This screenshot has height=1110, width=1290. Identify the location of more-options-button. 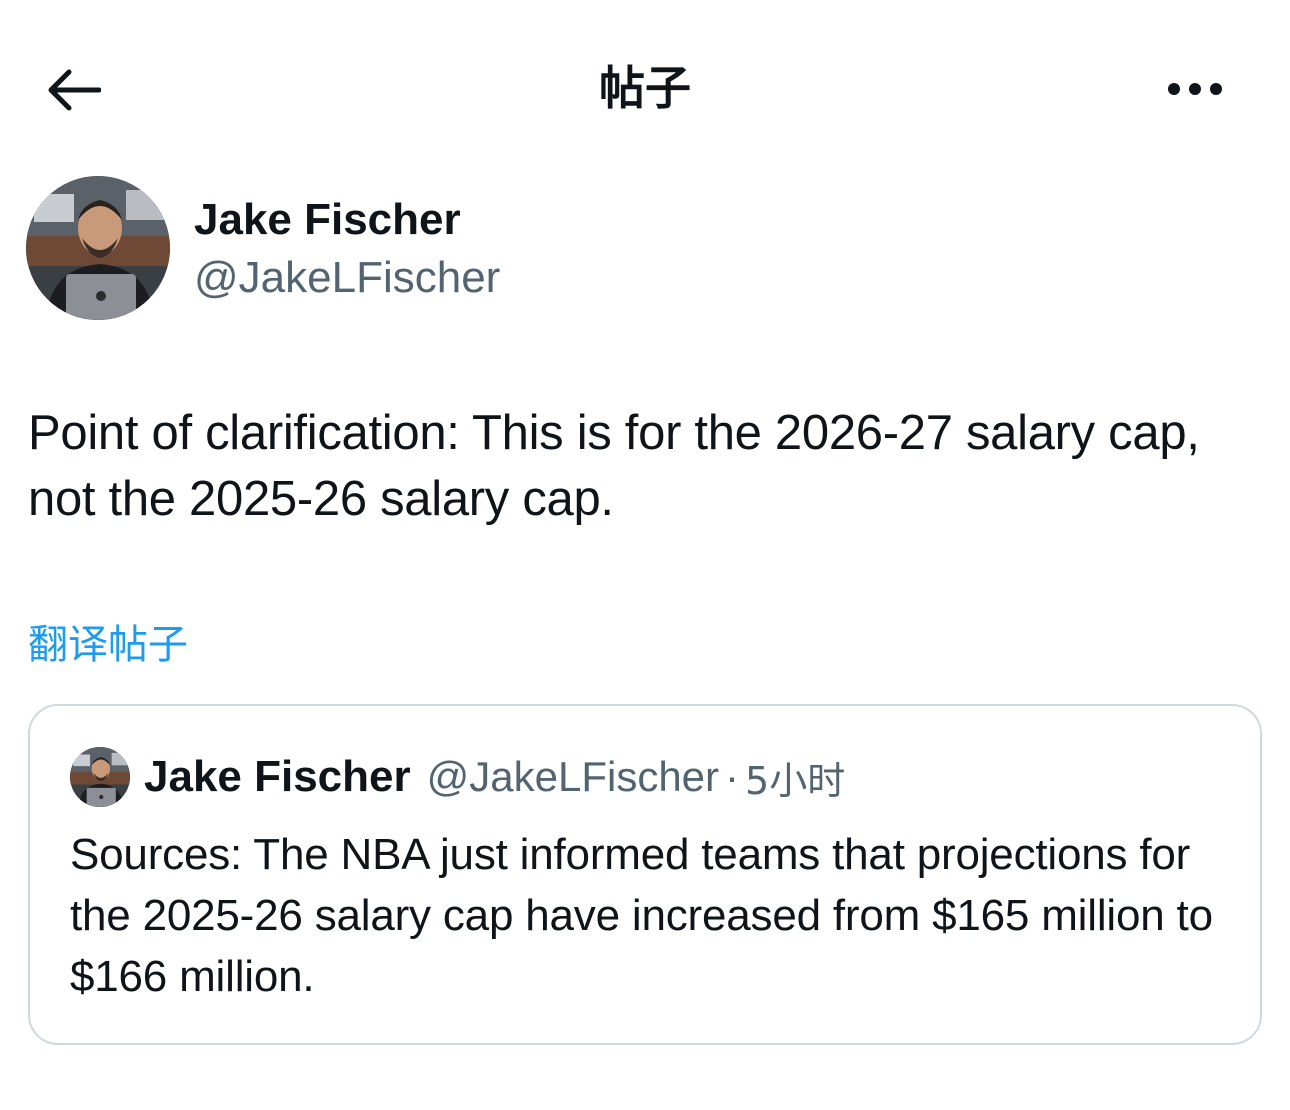
(1195, 89).